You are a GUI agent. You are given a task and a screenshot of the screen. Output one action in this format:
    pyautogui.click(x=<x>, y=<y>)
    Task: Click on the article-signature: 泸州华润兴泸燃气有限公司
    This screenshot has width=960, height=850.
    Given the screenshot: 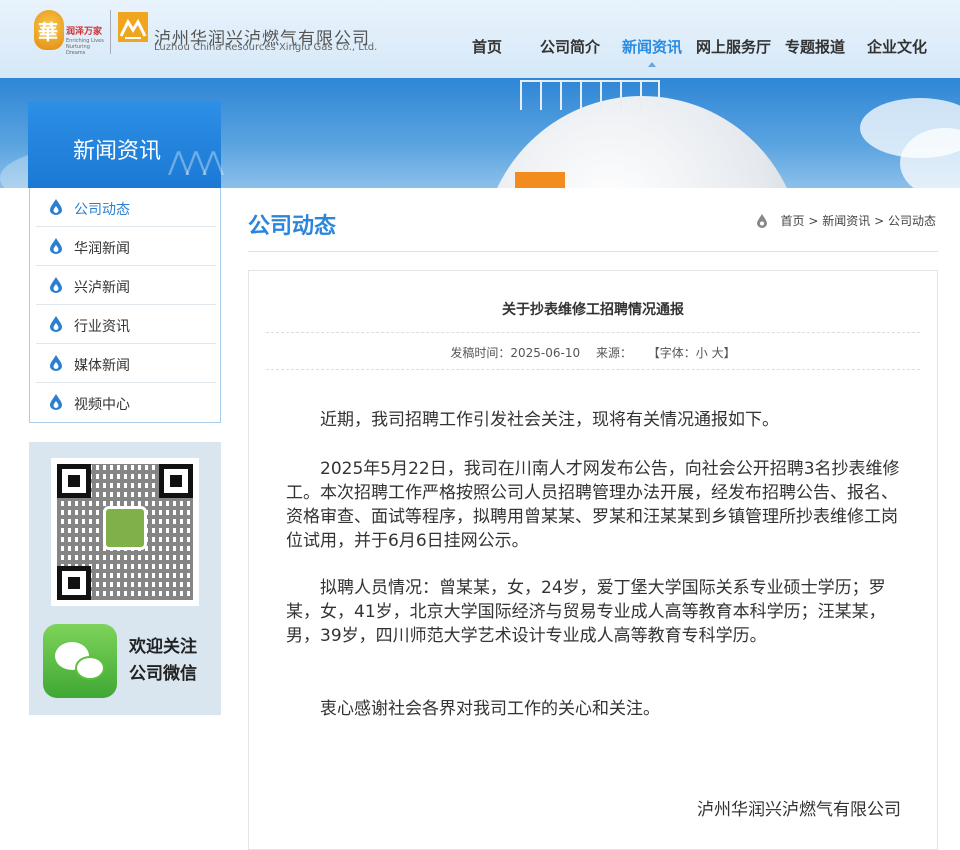 What is the action you would take?
    pyautogui.click(x=799, y=810)
    